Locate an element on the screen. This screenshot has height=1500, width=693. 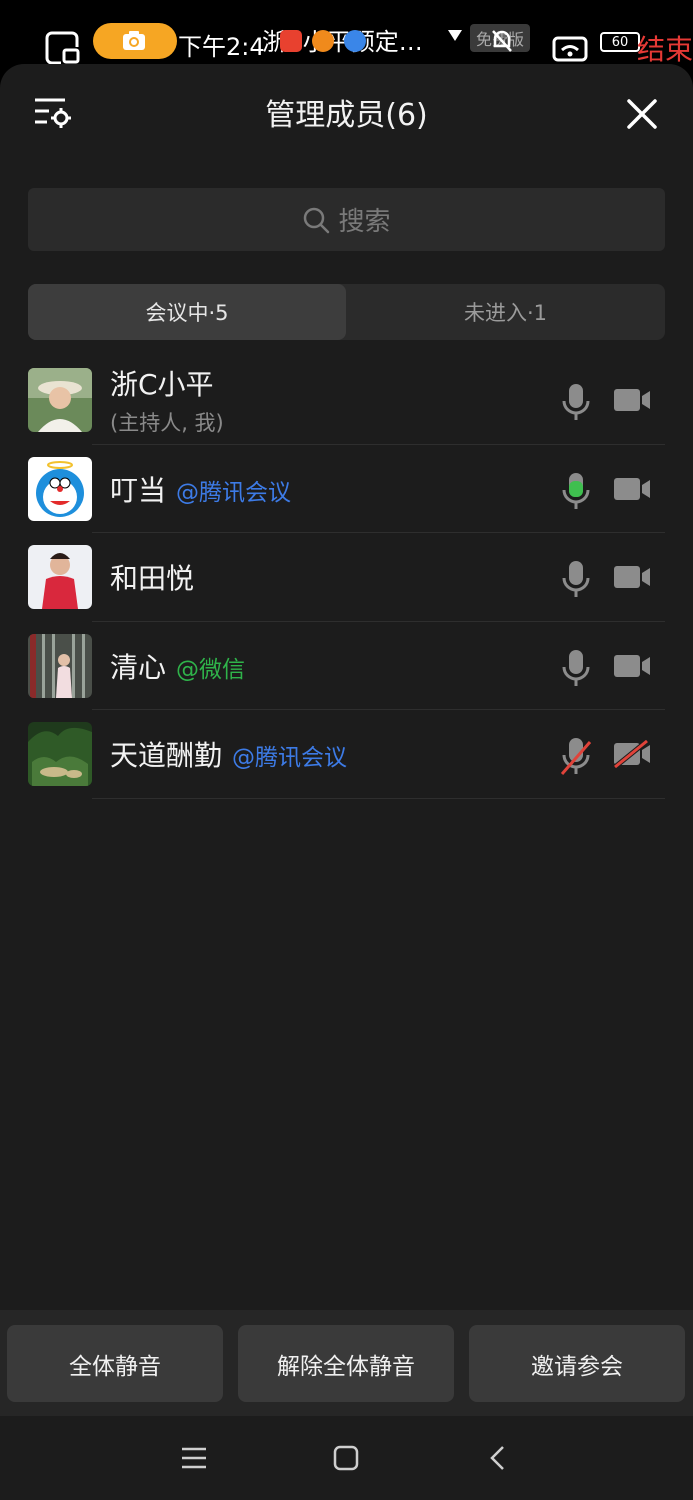
mute-all-button: 全体静音 is located at coordinates (115, 1363).